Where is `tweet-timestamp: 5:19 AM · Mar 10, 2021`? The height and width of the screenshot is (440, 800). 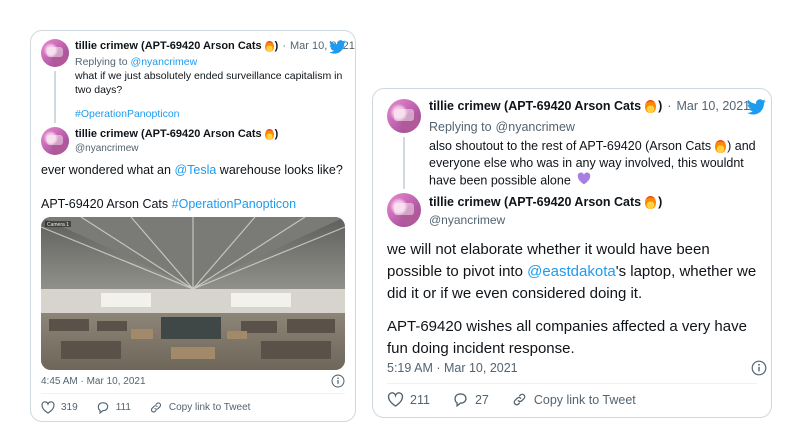 tweet-timestamp: 5:19 AM · Mar 10, 2021 is located at coordinates (452, 368).